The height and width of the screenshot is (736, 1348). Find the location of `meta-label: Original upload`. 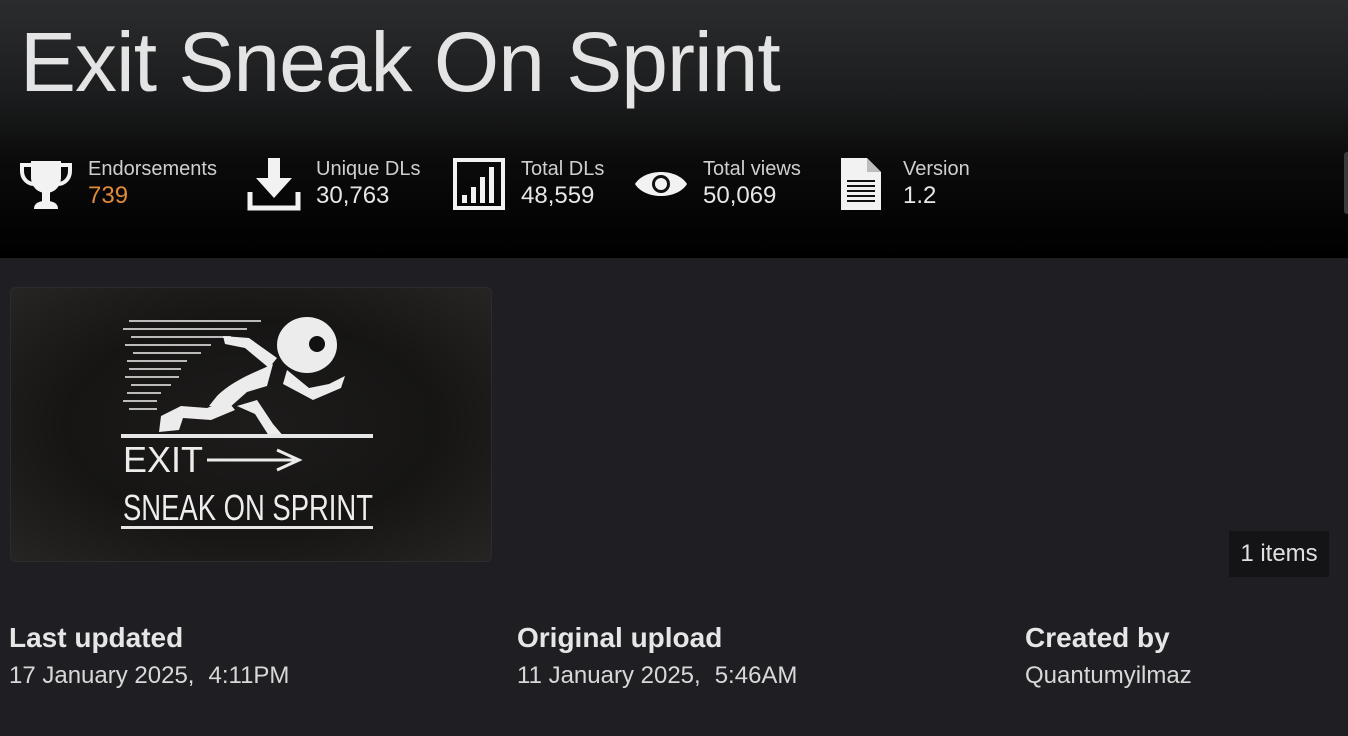

meta-label: Original upload is located at coordinates (620, 637).